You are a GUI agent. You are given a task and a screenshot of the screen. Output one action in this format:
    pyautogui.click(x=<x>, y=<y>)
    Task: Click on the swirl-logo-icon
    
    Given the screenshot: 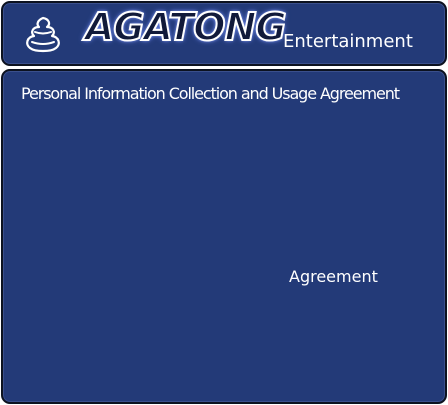 What is the action you would take?
    pyautogui.click(x=43, y=34)
    